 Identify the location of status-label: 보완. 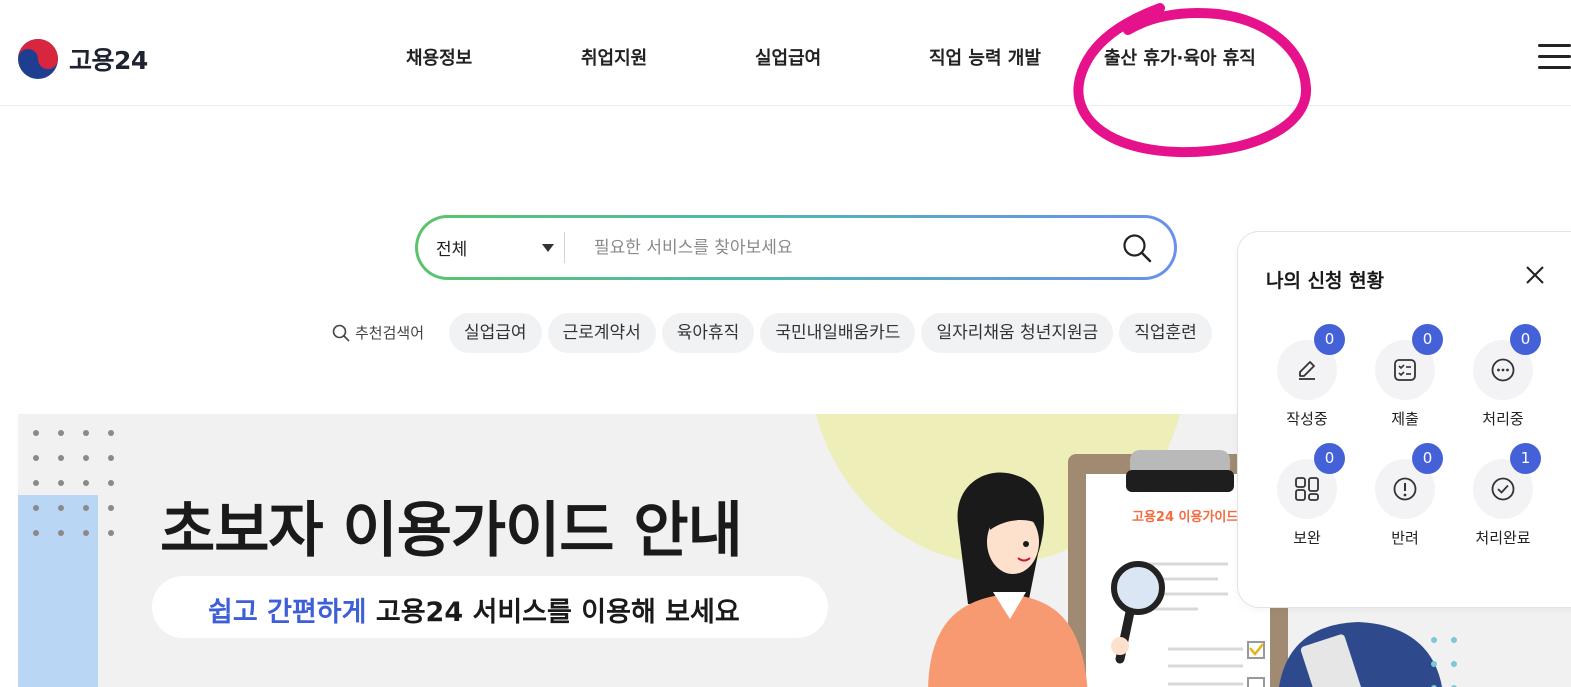
(1307, 538).